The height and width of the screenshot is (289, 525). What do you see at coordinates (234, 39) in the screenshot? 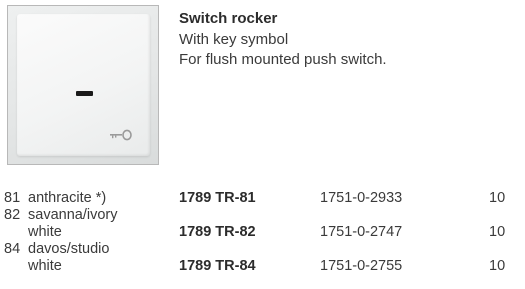
I see `product-description-line: With key symbol` at bounding box center [234, 39].